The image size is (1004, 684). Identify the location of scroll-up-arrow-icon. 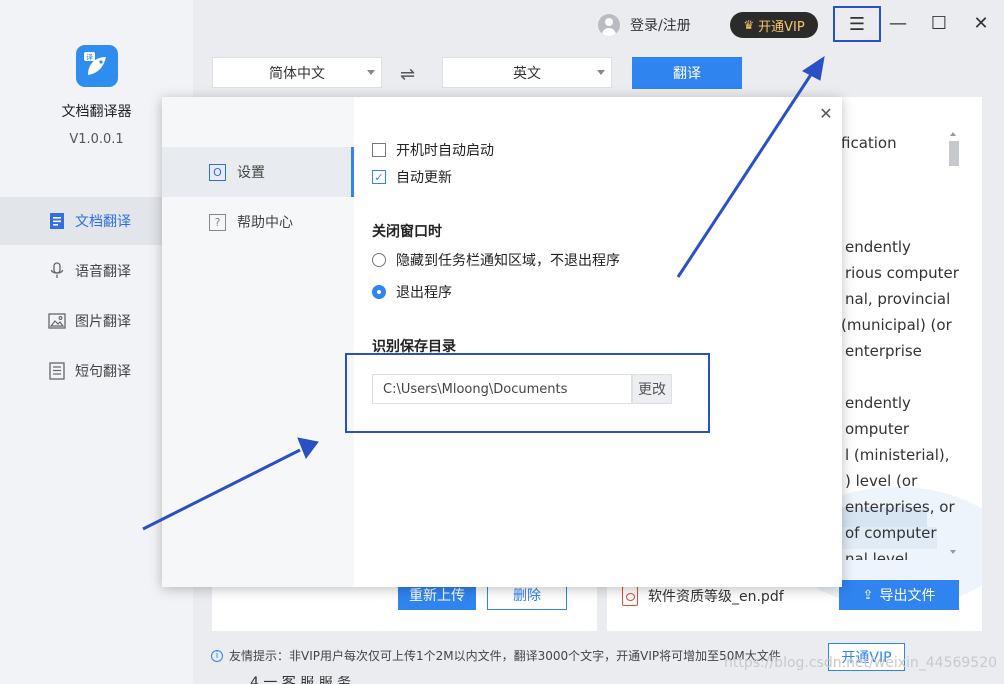
(953, 134).